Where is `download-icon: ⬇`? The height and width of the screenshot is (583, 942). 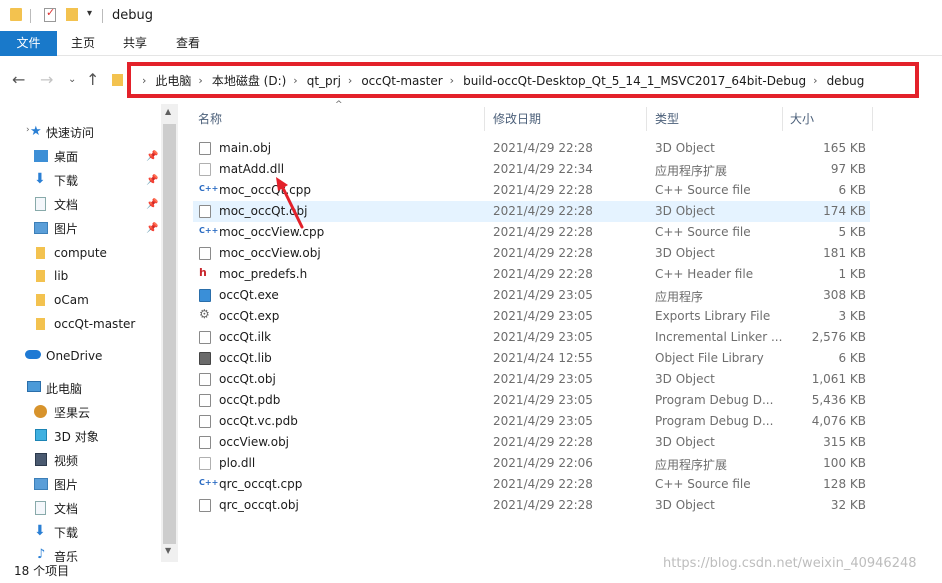
download-icon: ⬇ is located at coordinates (40, 531).